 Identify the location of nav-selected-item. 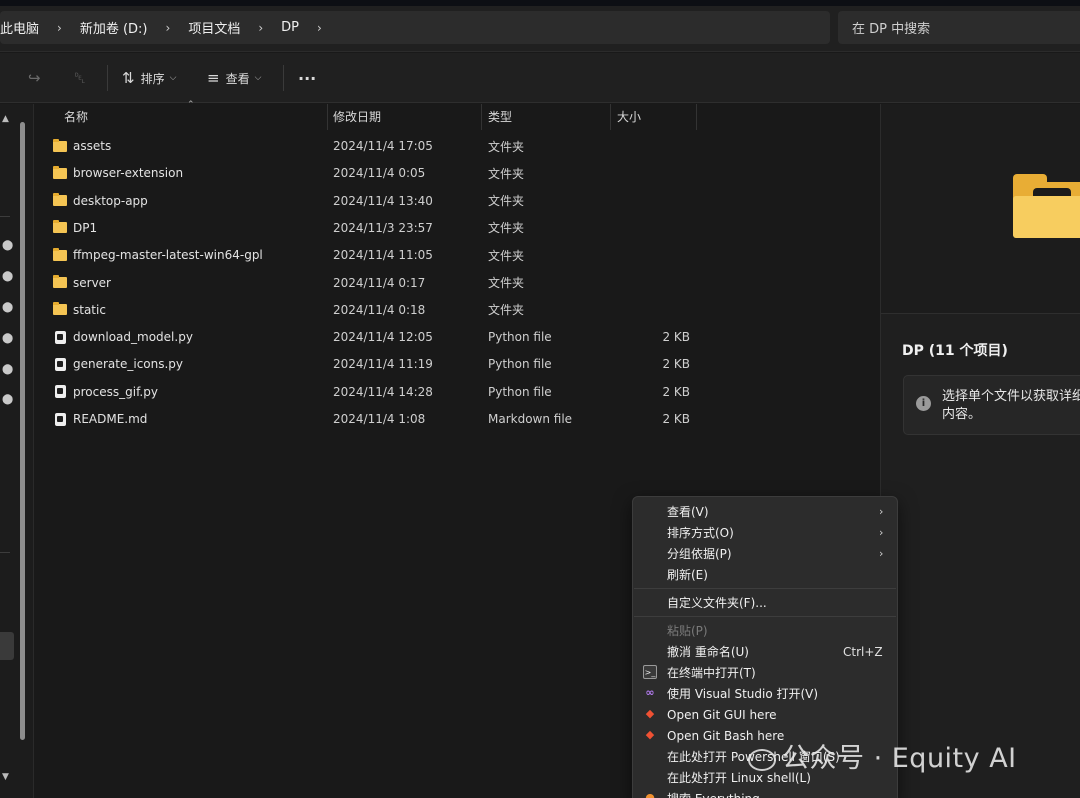
(7, 646).